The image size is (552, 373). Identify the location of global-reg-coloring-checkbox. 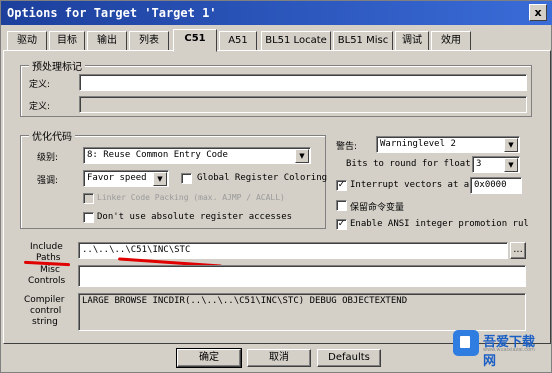
(186, 178).